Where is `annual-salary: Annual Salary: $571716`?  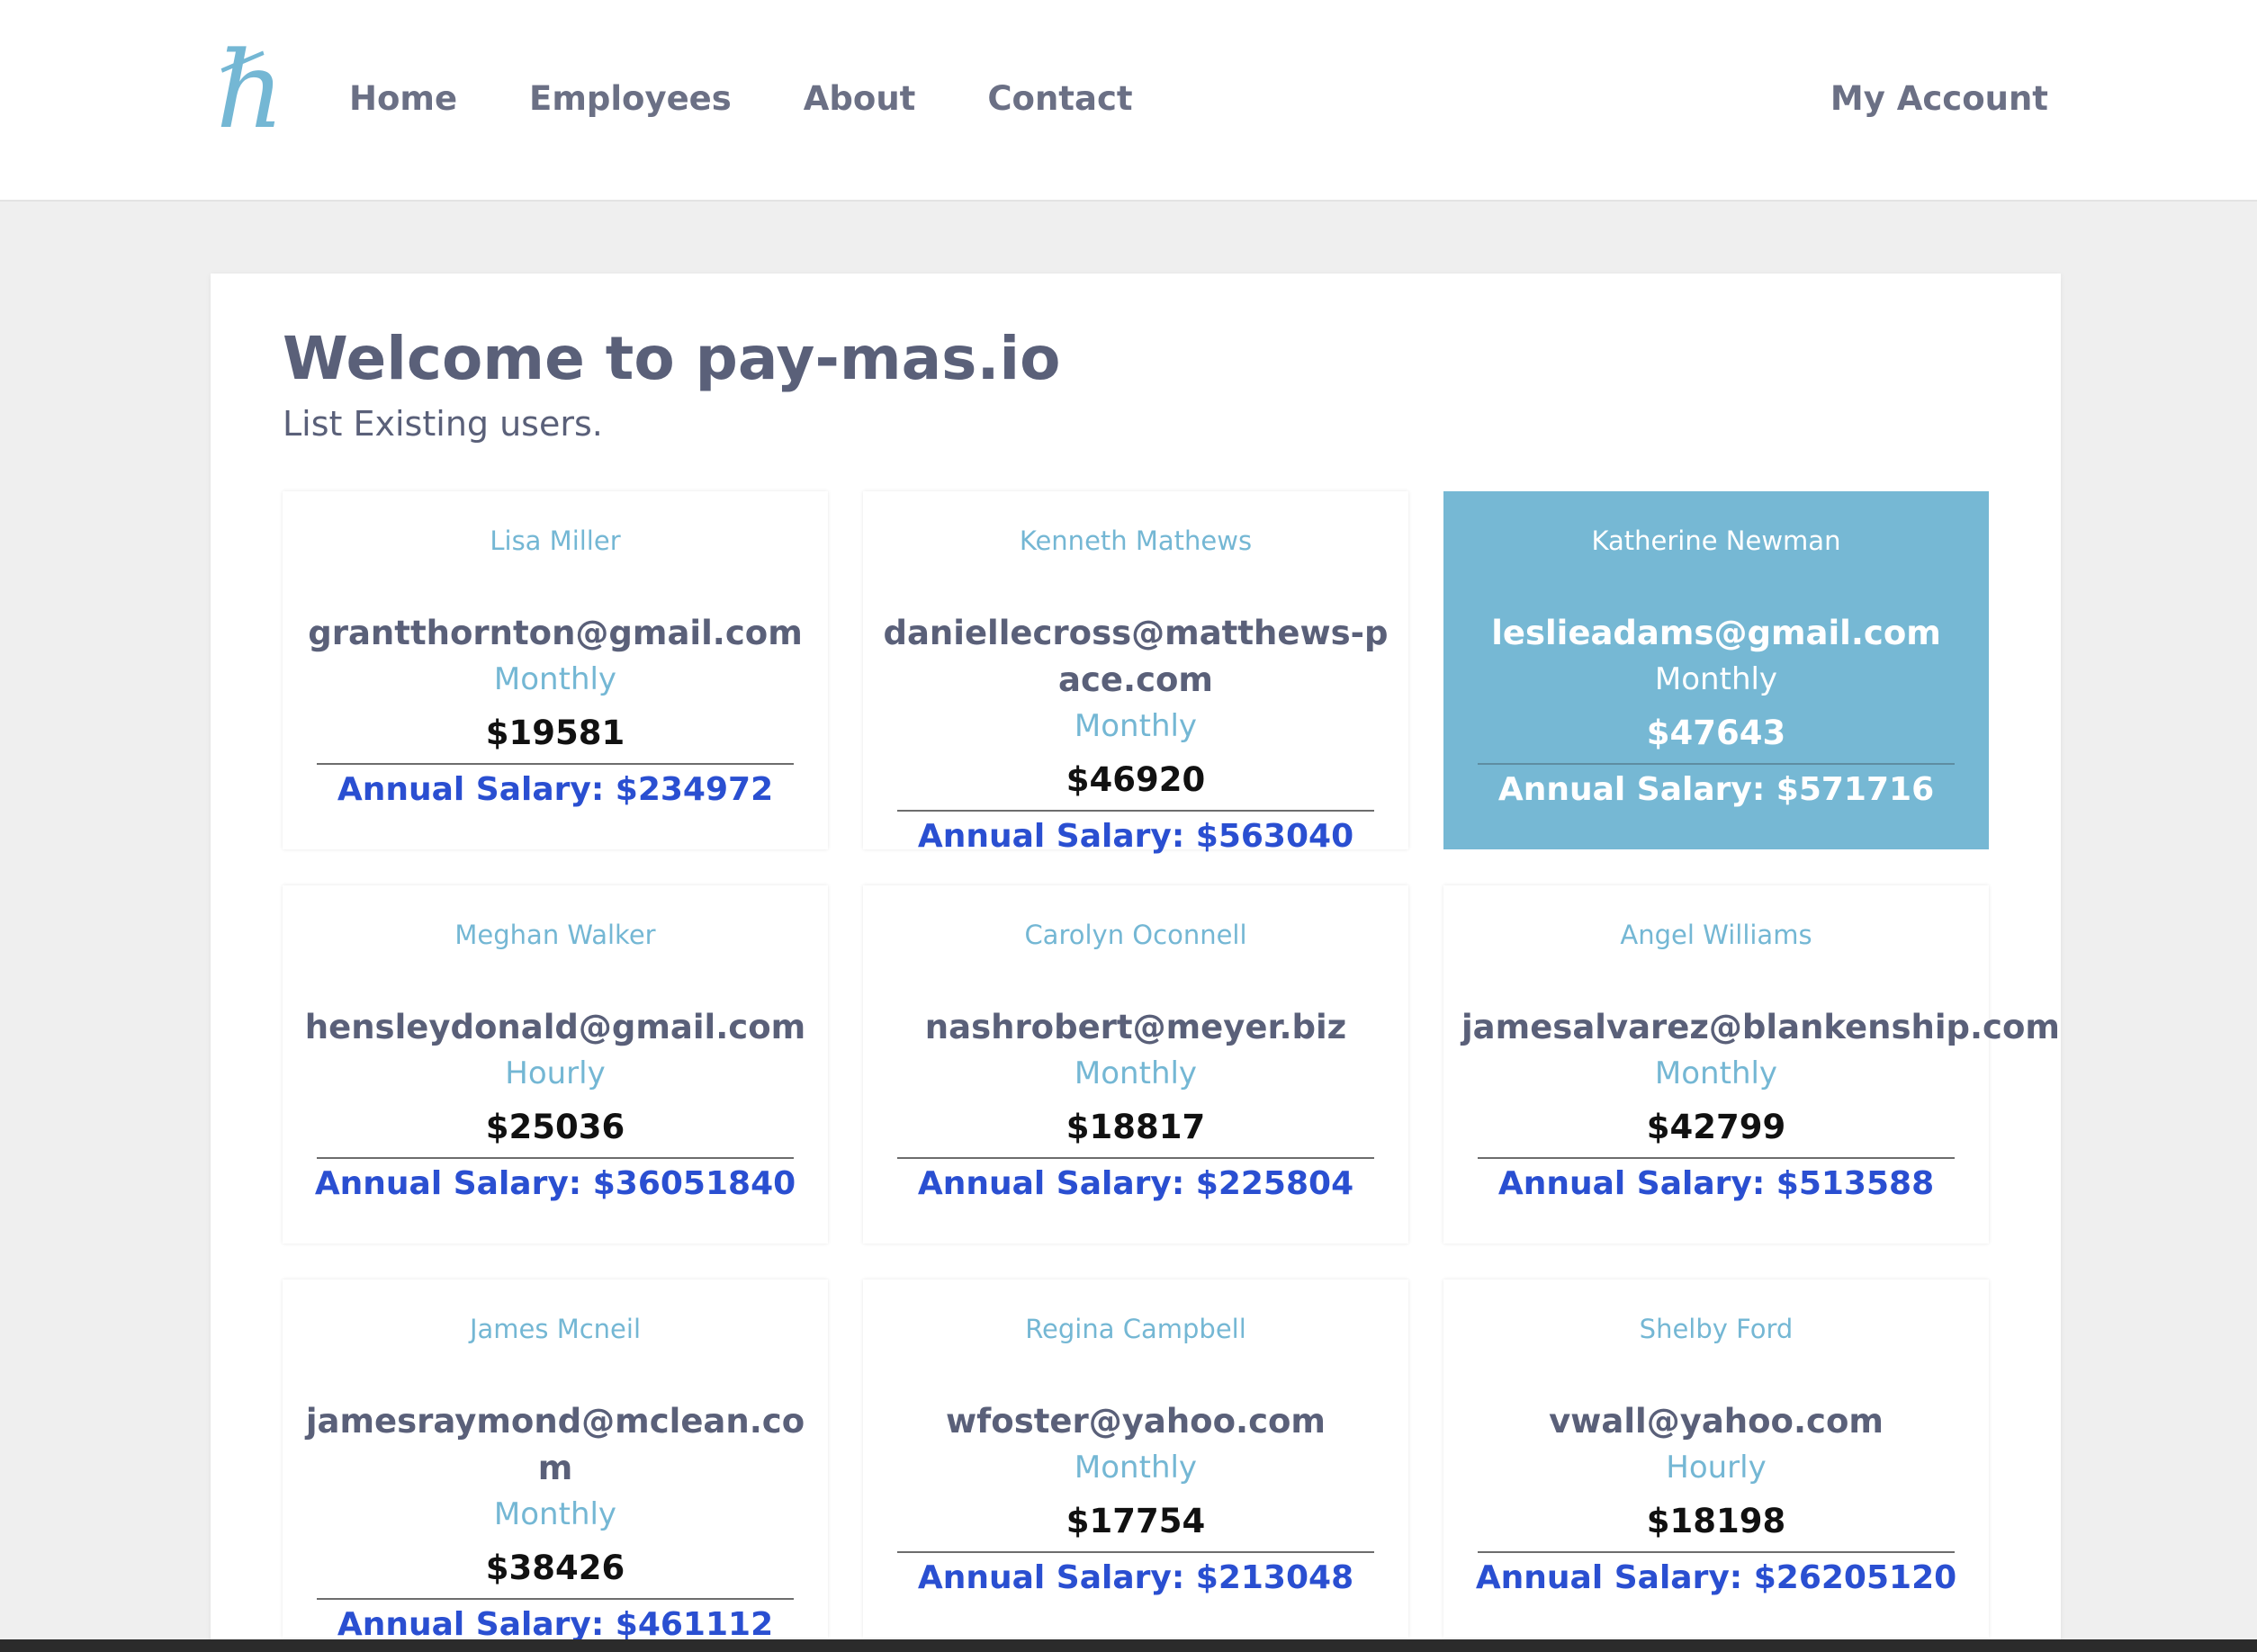
annual-salary: Annual Salary: $571716 is located at coordinates (1716, 789).